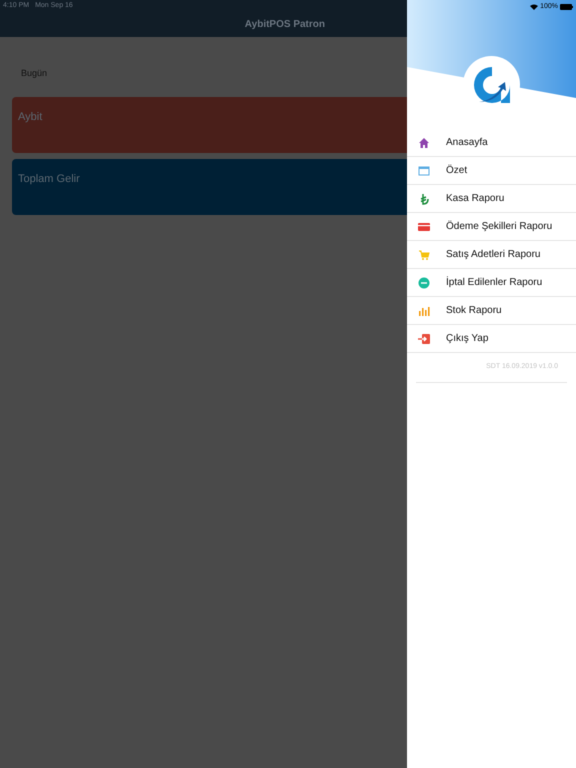 Image resolution: width=576 pixels, height=768 pixels. Describe the element at coordinates (30, 117) in the screenshot. I see `card-title: Aybit` at that location.